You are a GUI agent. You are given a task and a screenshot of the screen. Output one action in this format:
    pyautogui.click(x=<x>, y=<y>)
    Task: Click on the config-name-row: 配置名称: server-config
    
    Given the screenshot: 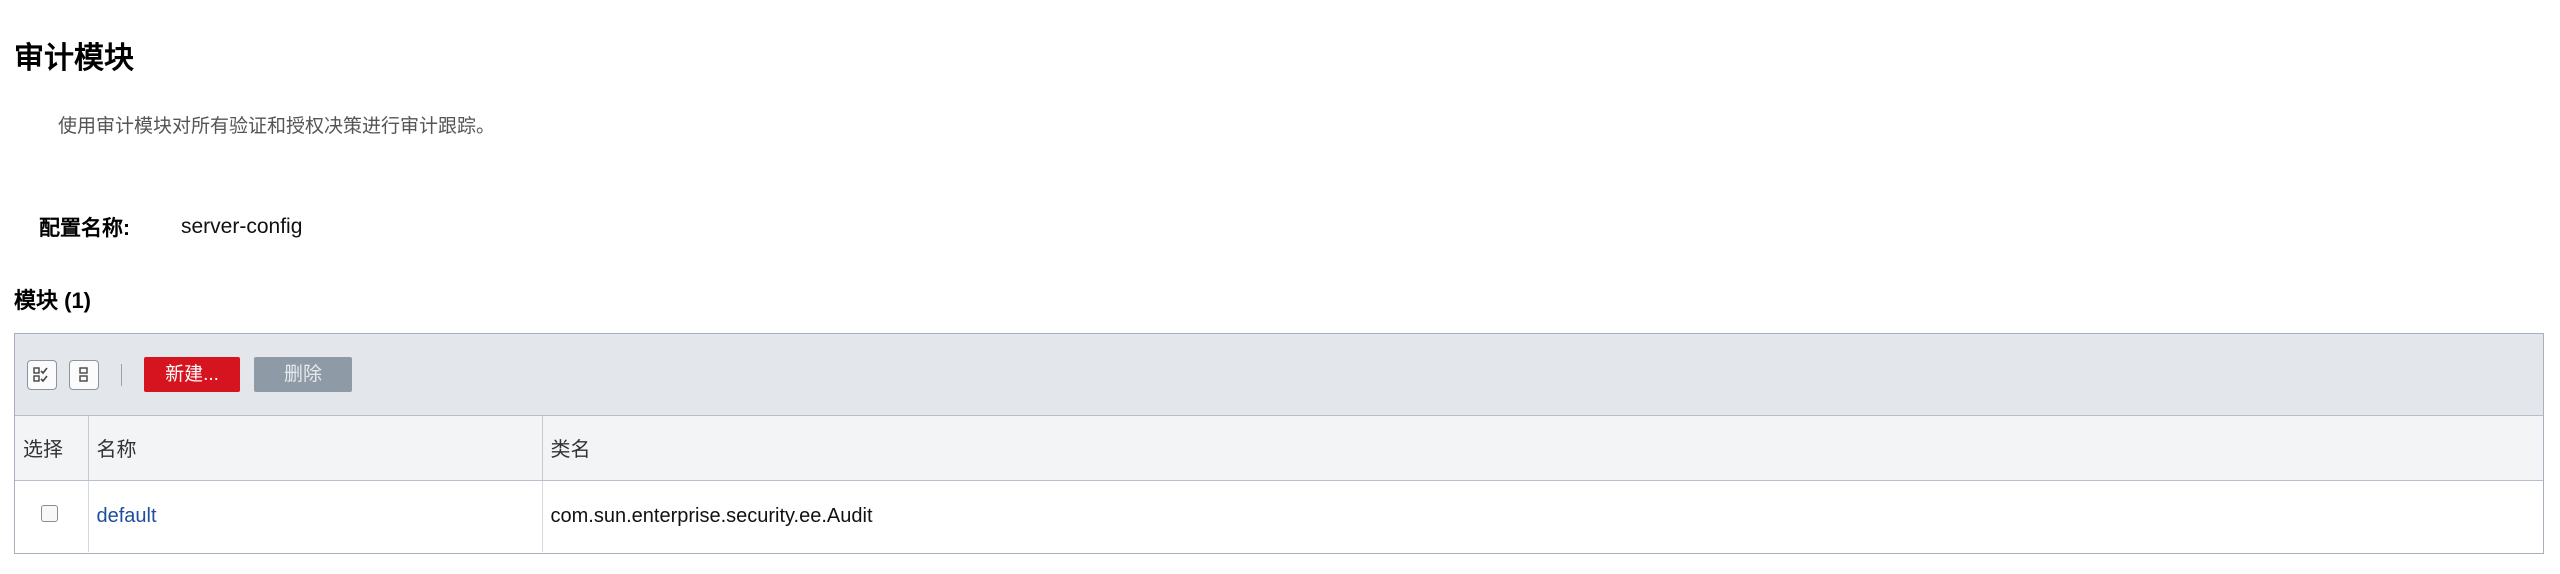 What is the action you would take?
    pyautogui.click(x=170, y=227)
    